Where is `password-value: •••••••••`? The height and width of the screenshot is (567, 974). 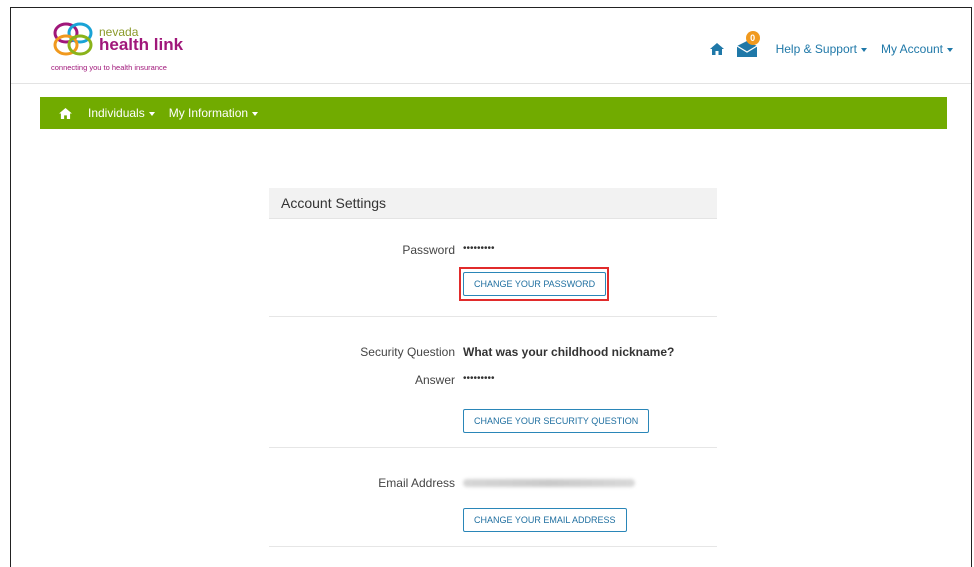 password-value: ••••••••• is located at coordinates (479, 248).